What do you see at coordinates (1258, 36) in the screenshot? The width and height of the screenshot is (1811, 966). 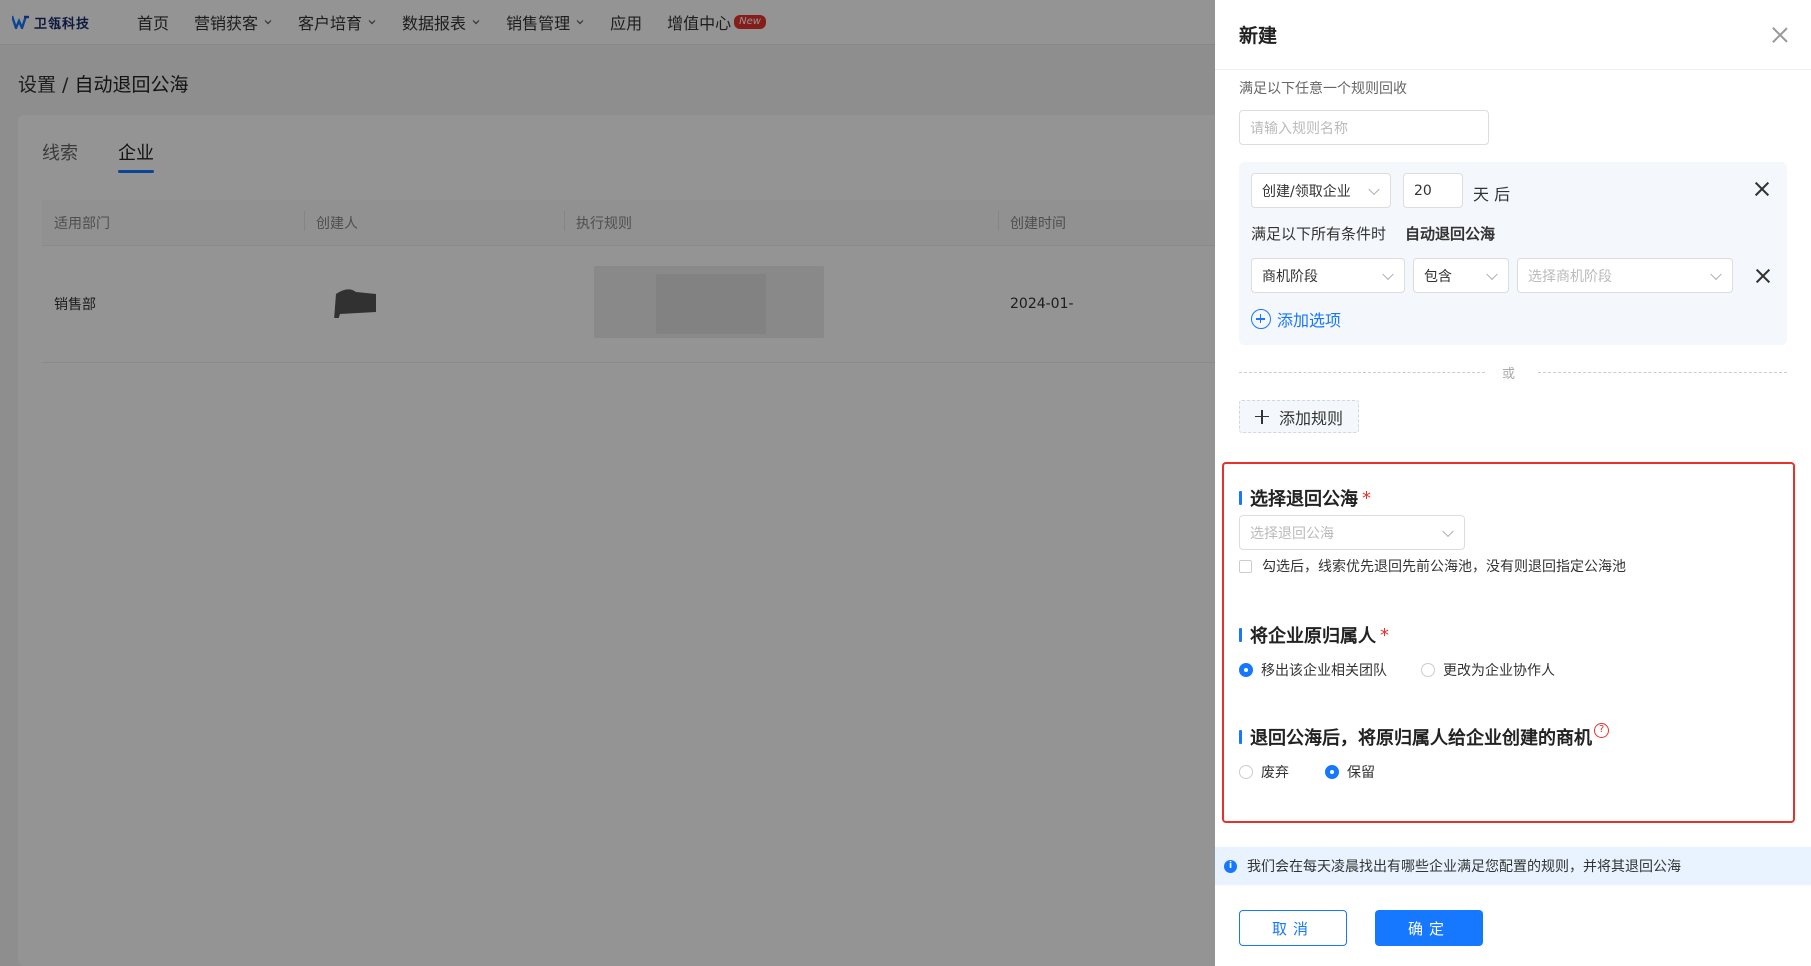 I see `drawer-title: 新建` at bounding box center [1258, 36].